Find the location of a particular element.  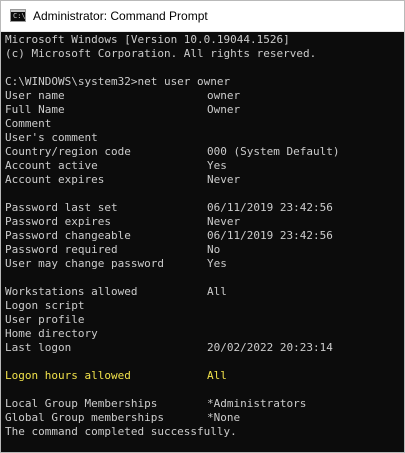

info-label: Last logon is located at coordinates (38, 347).